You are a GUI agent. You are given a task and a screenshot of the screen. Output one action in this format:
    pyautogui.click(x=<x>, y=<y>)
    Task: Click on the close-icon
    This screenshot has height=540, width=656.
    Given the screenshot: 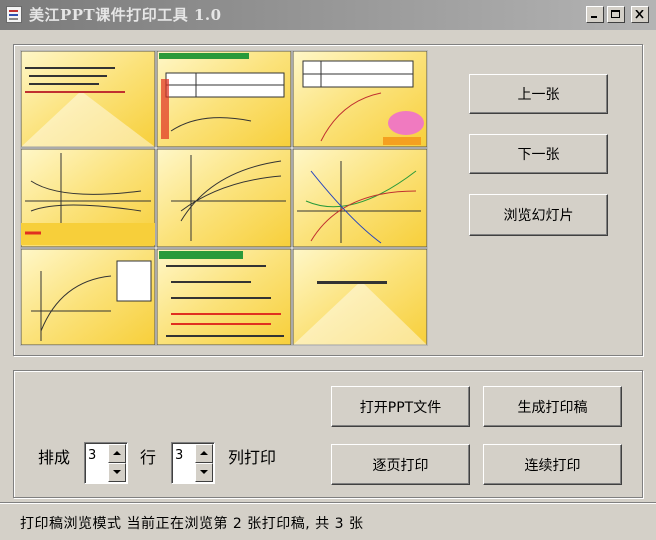 What is the action you would take?
    pyautogui.click(x=639, y=14)
    